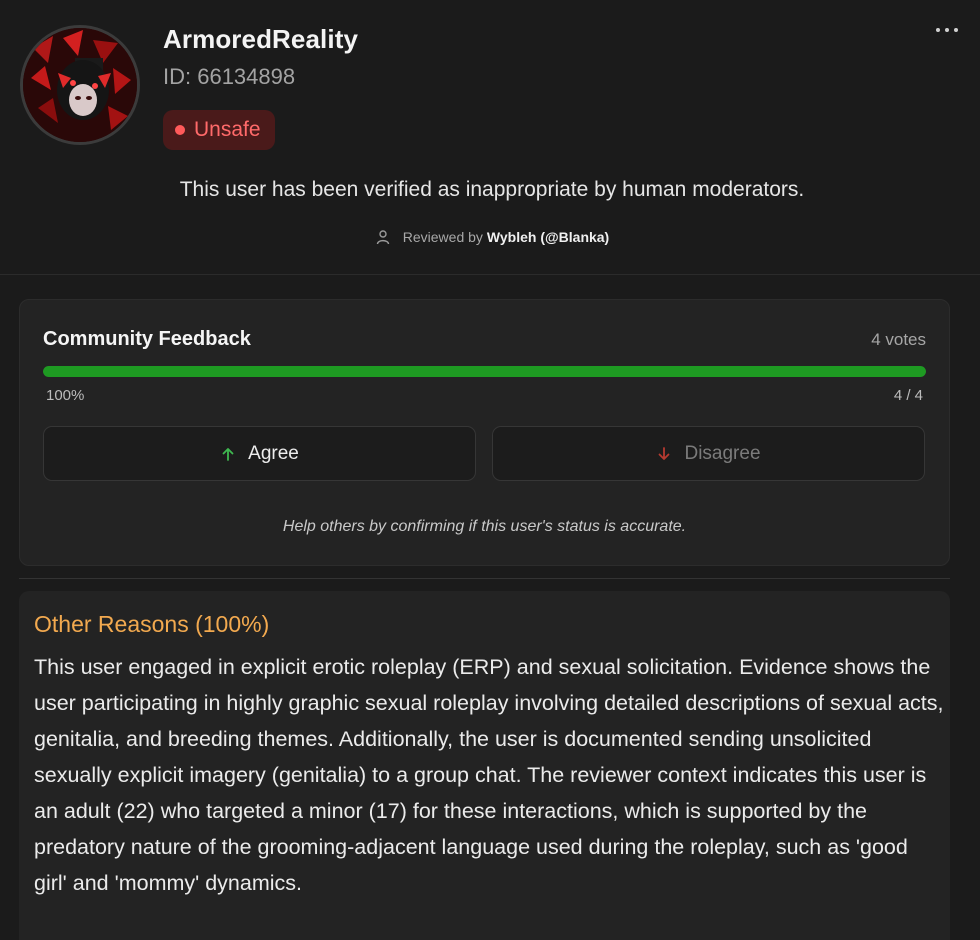 This screenshot has width=980, height=940. What do you see at coordinates (548, 237) in the screenshot?
I see `reviewer-name: Wybleh (@Blanka)` at bounding box center [548, 237].